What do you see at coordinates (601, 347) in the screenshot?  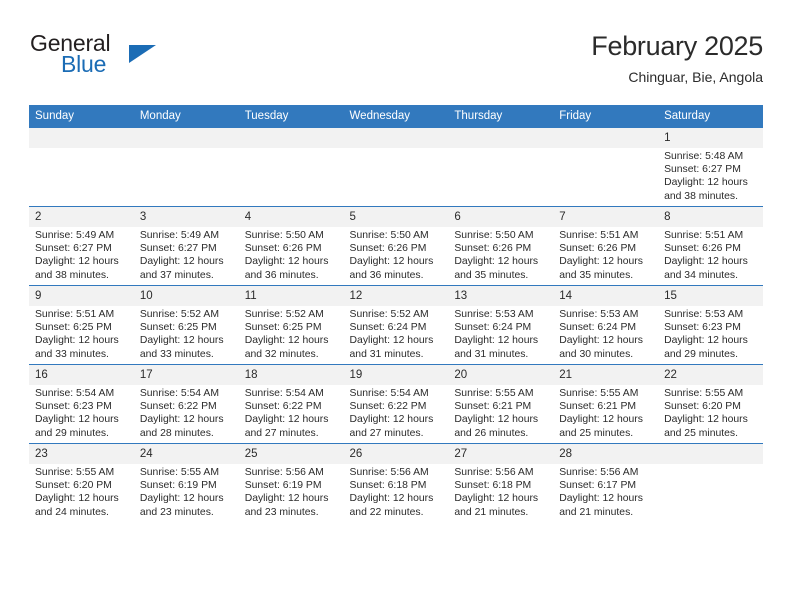 I see `daylight-text: Daylight: 12 hours and 30 minutes.` at bounding box center [601, 347].